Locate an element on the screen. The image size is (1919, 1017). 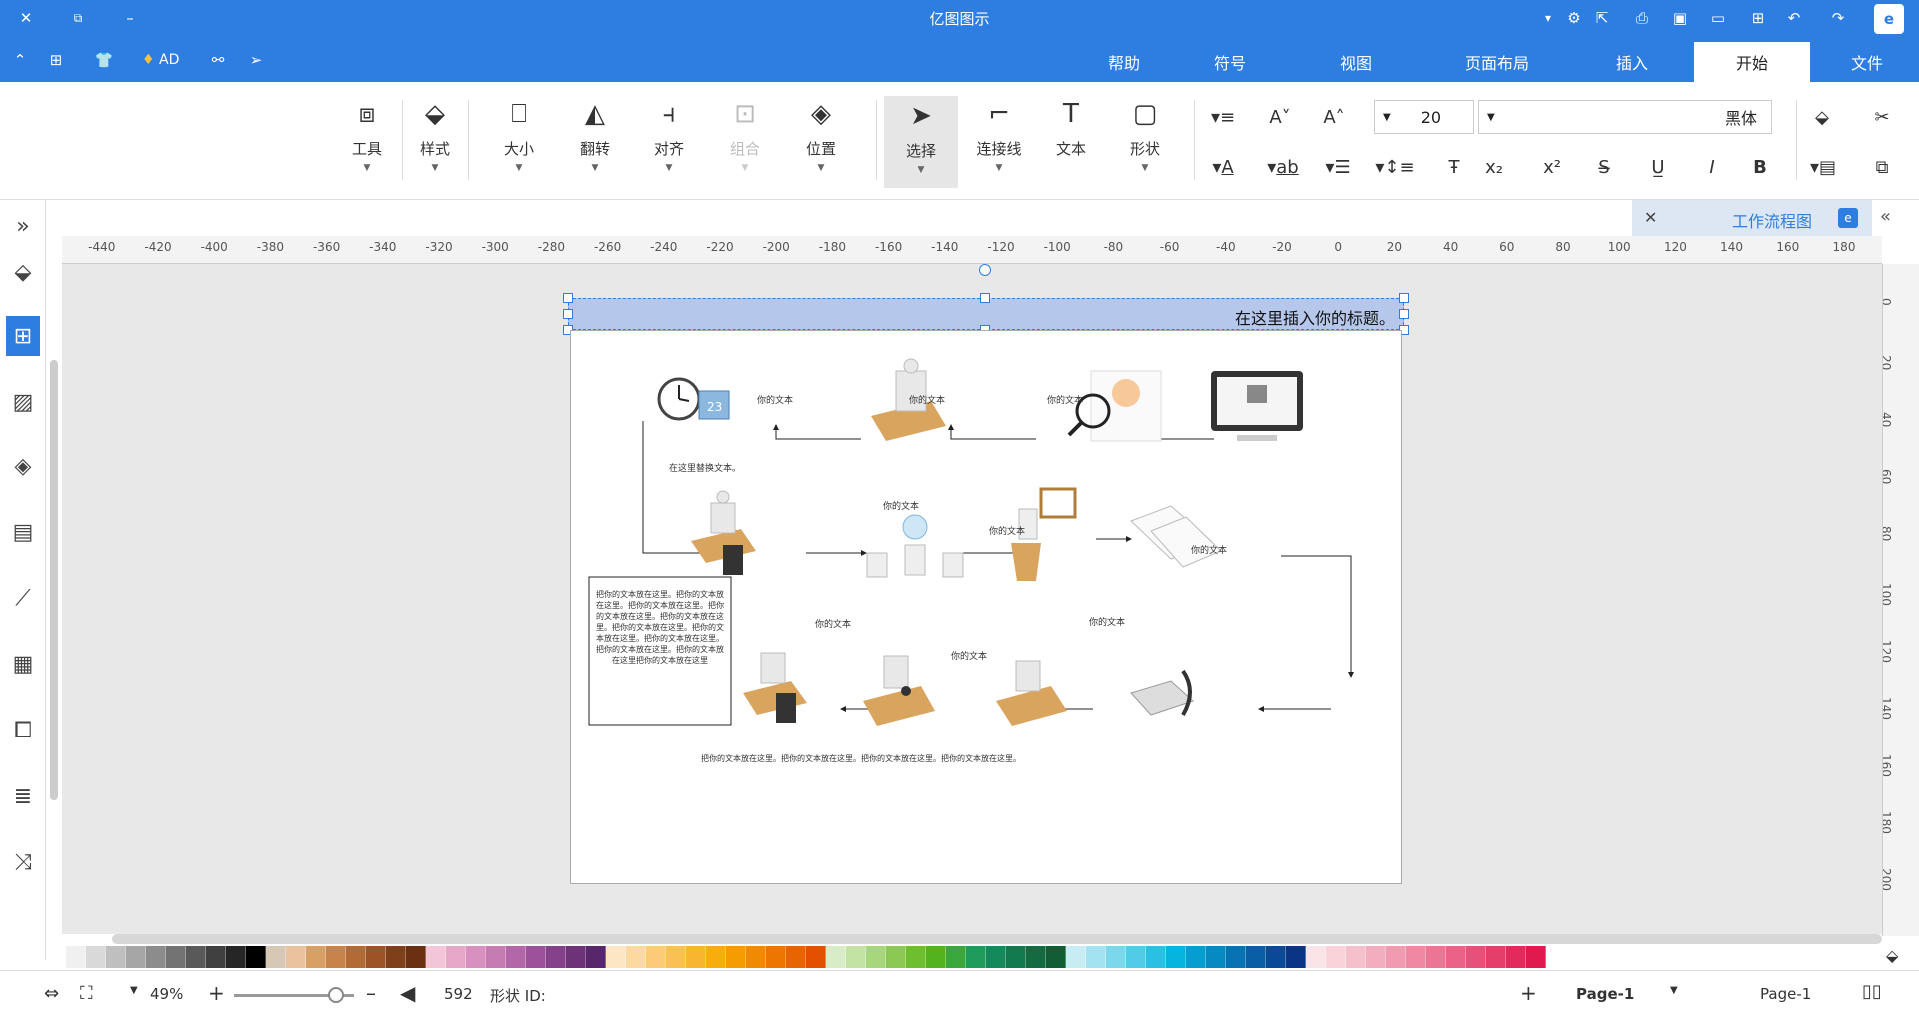
play-icon: ◀ is located at coordinates (407, 993).